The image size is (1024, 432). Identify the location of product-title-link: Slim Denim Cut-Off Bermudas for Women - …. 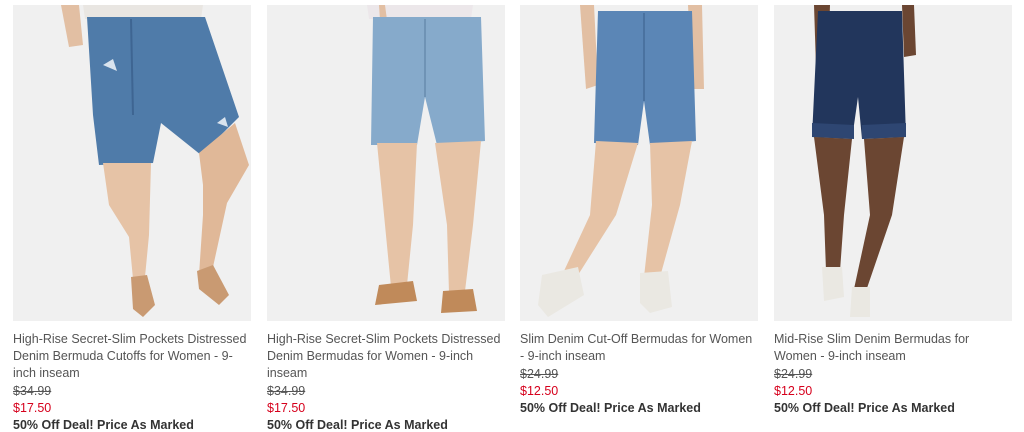
(639, 348).